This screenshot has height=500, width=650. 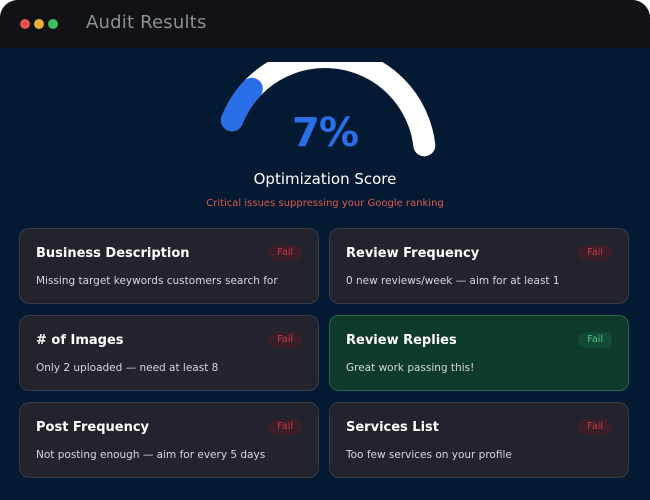 What do you see at coordinates (25, 24) in the screenshot?
I see `close-dot` at bounding box center [25, 24].